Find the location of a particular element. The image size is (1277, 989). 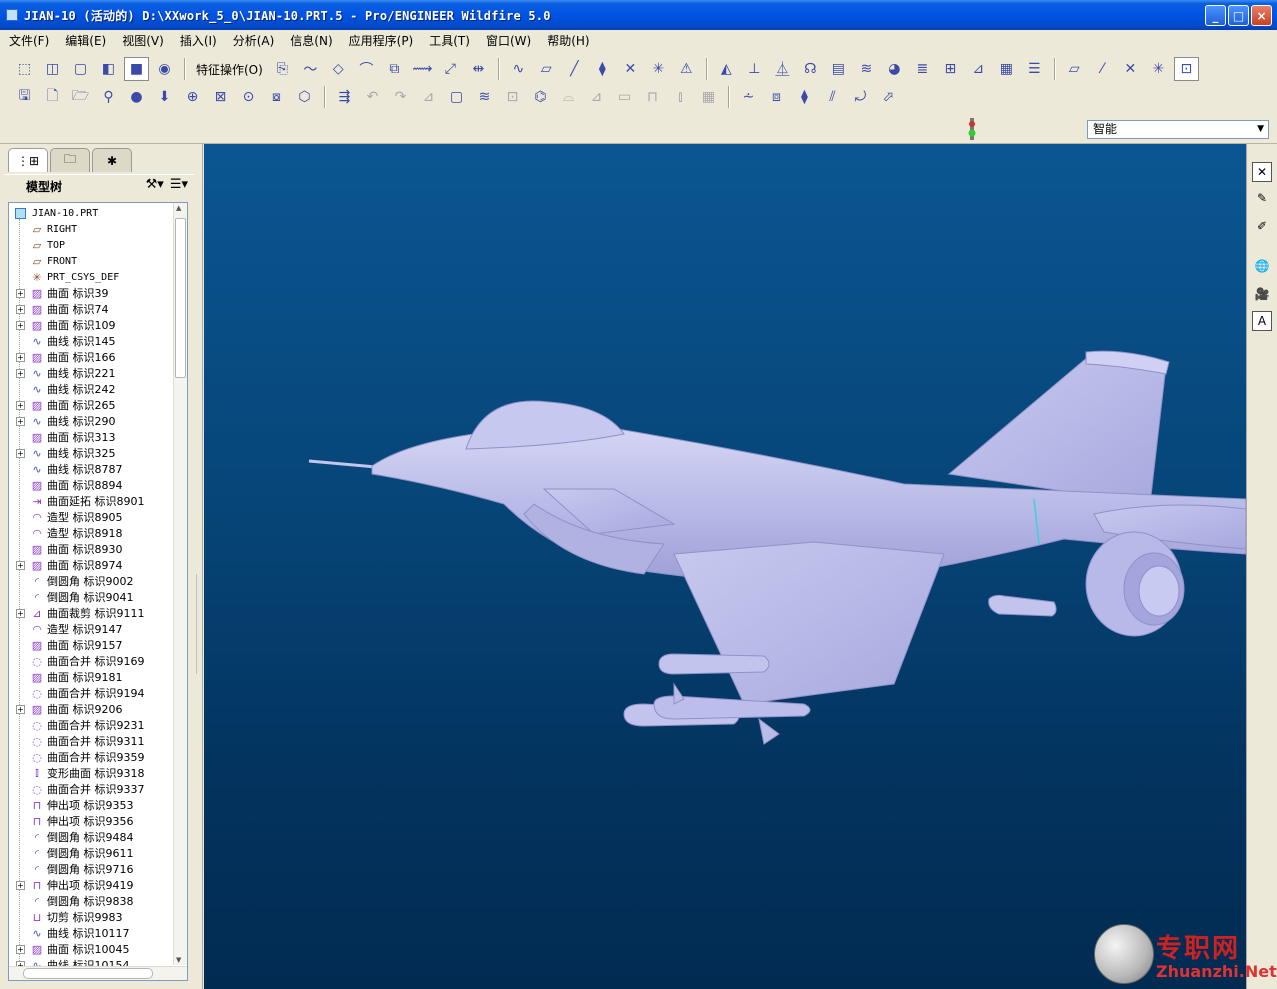

tree-item: + ▨ 曲面 标识8974 is located at coordinates (93, 565).